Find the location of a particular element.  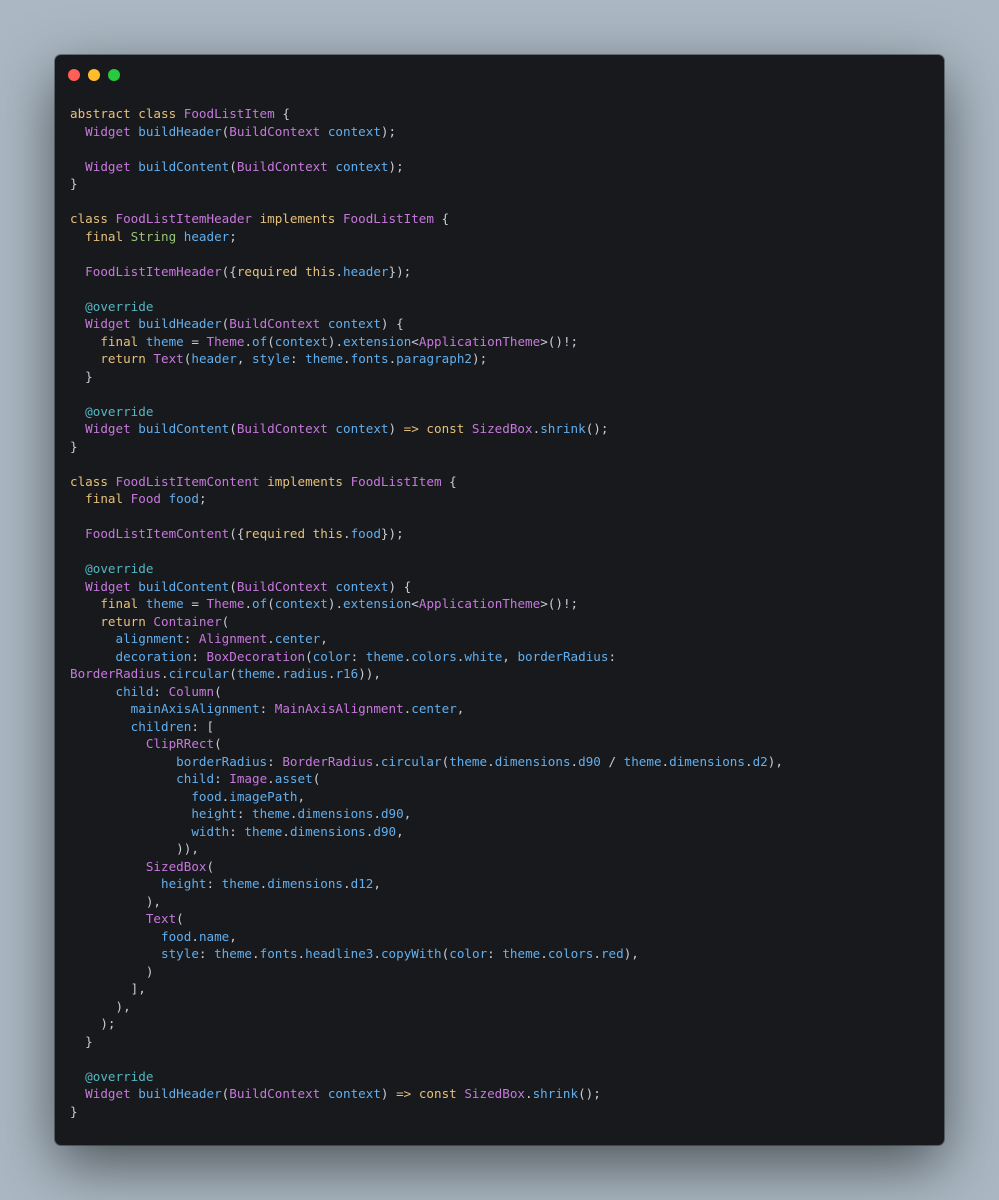

code-token: ) is located at coordinates (396, 428).